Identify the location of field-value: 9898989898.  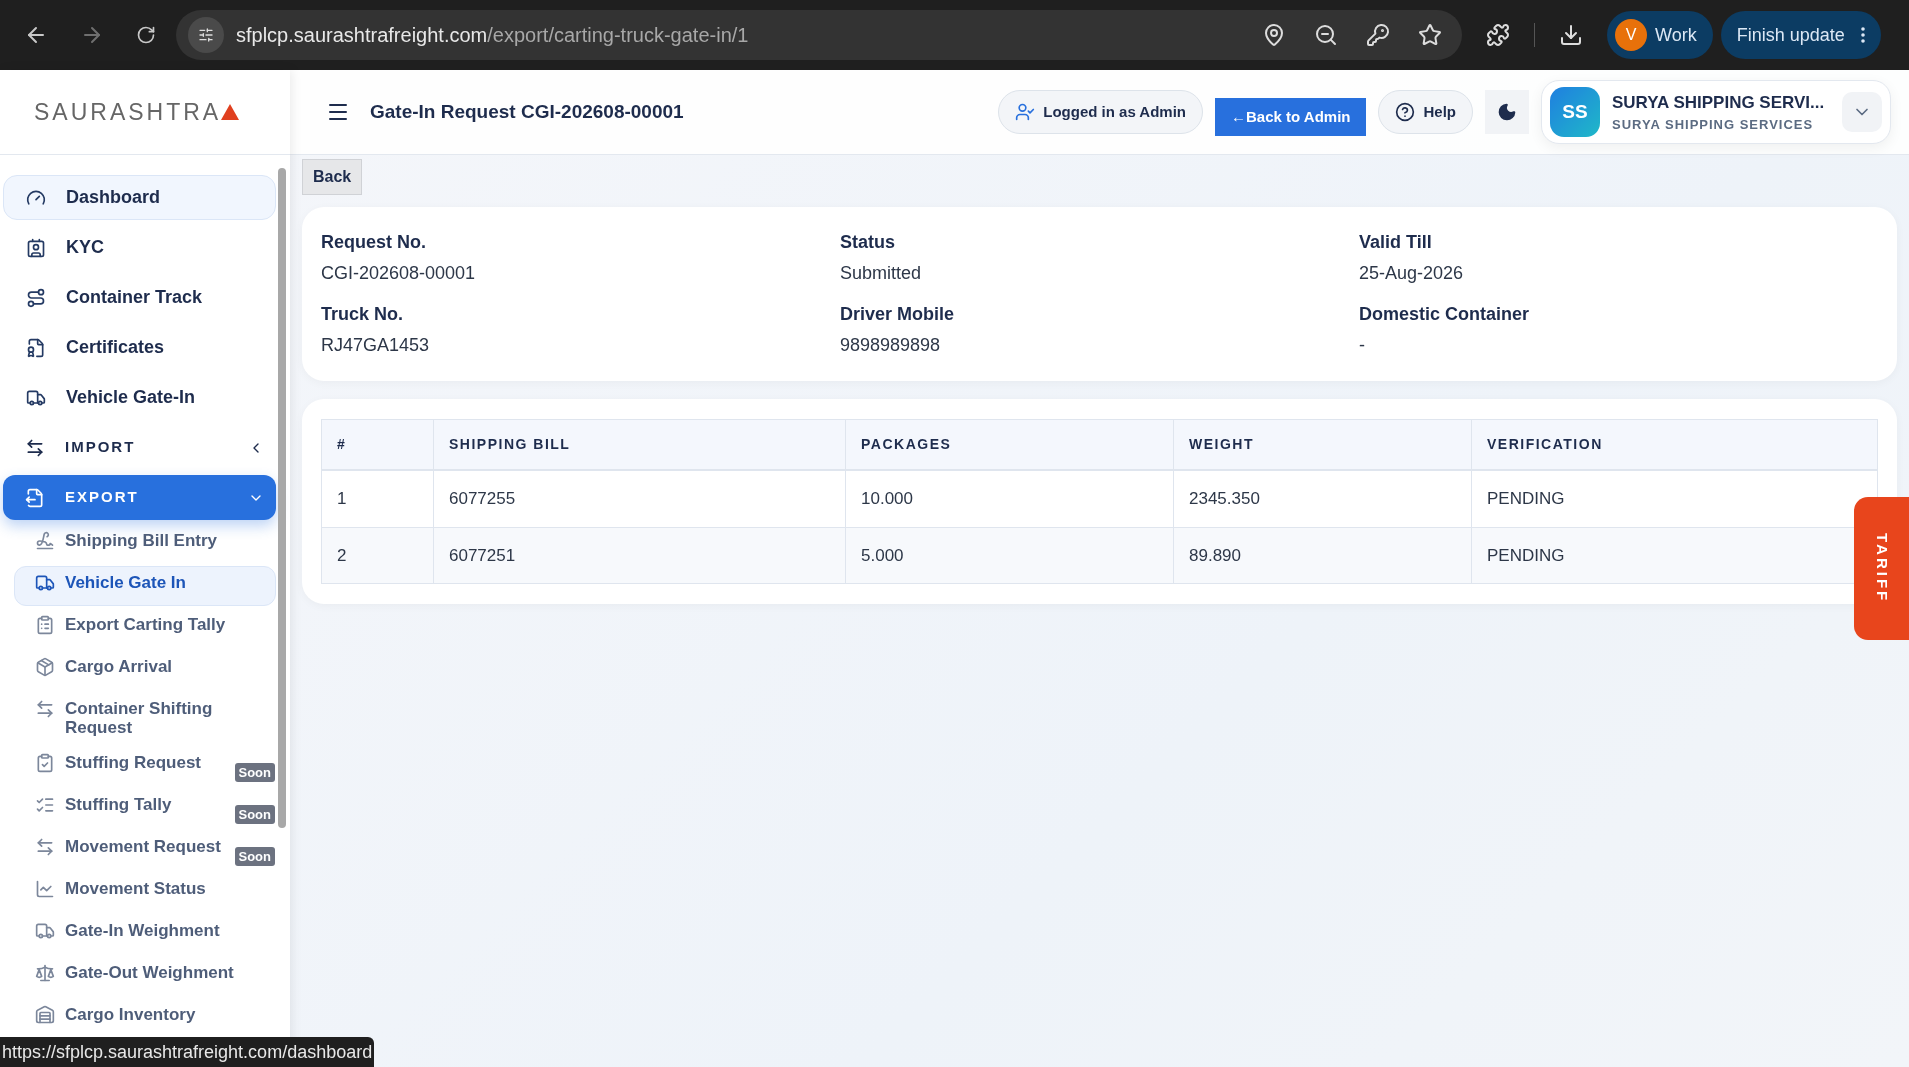
(891, 345).